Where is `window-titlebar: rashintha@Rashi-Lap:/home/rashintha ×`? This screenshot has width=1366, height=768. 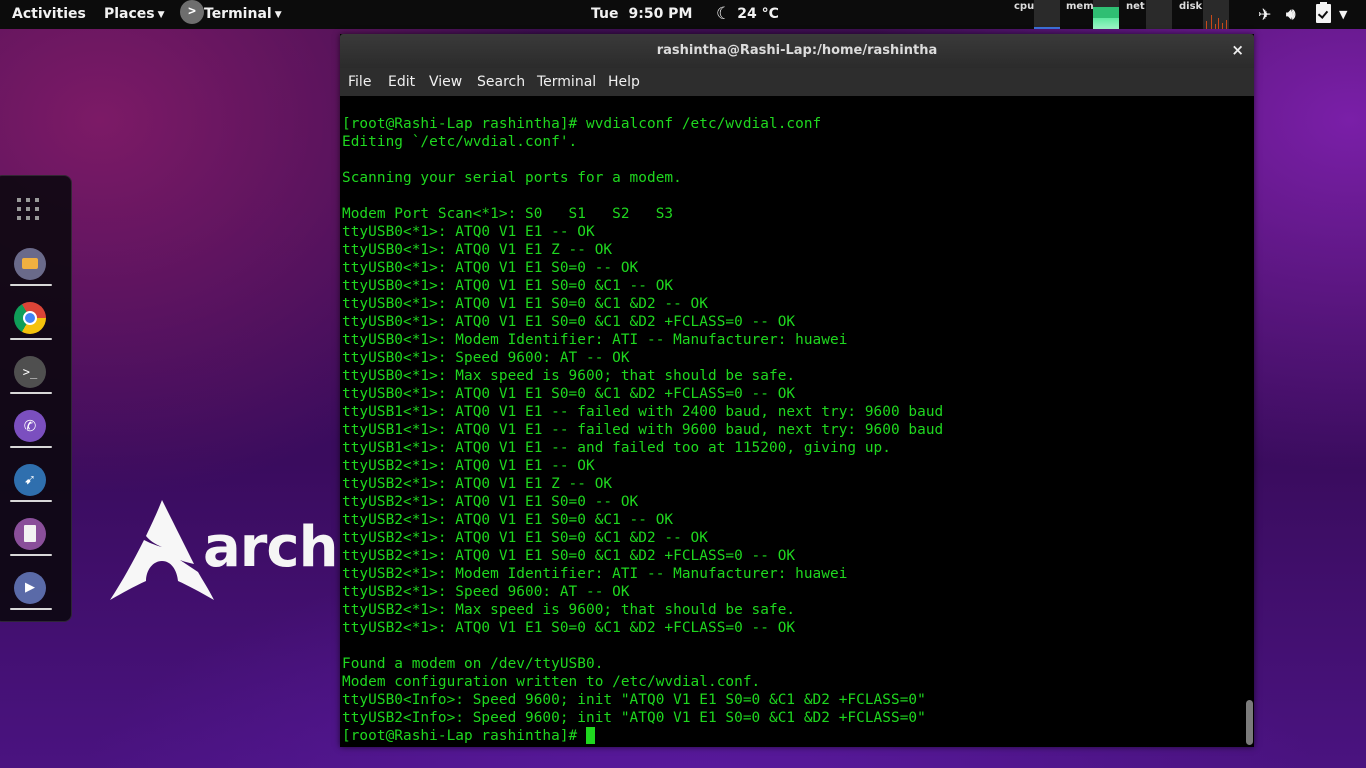 window-titlebar: rashintha@Rashi-Lap:/home/rashintha × is located at coordinates (797, 51).